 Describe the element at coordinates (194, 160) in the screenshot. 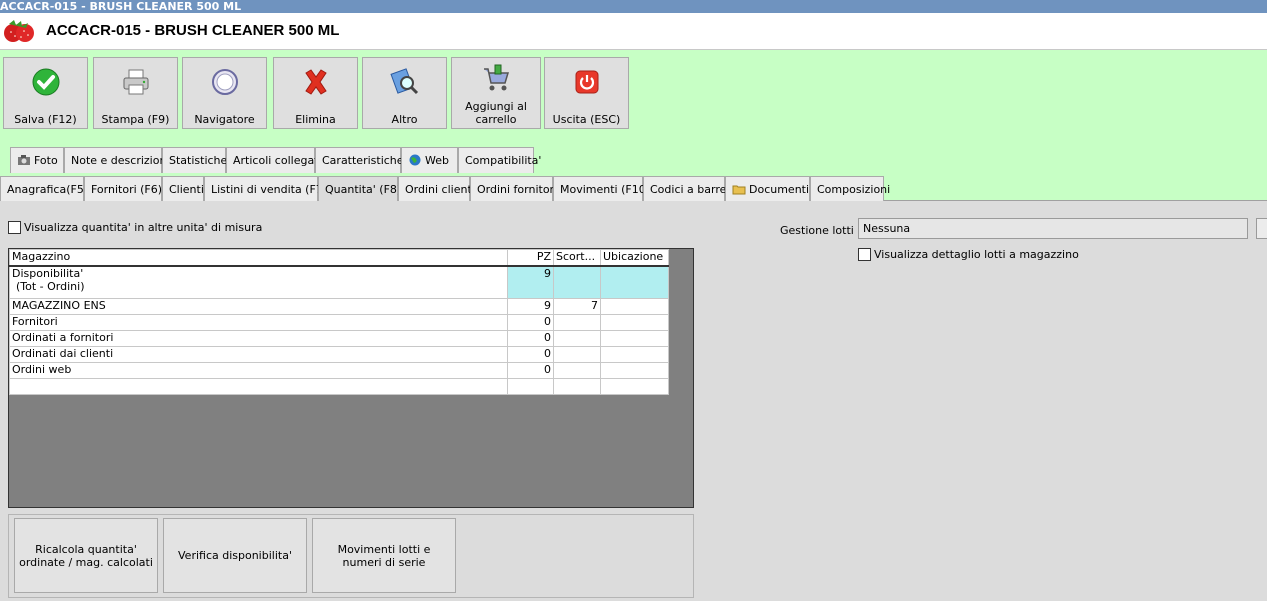

I see `tab-statistiche: Statistiche` at that location.